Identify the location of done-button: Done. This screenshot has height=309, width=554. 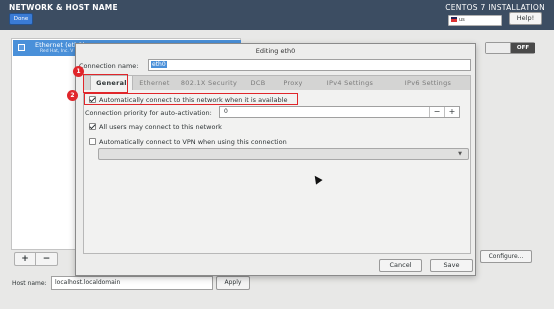
(21, 19).